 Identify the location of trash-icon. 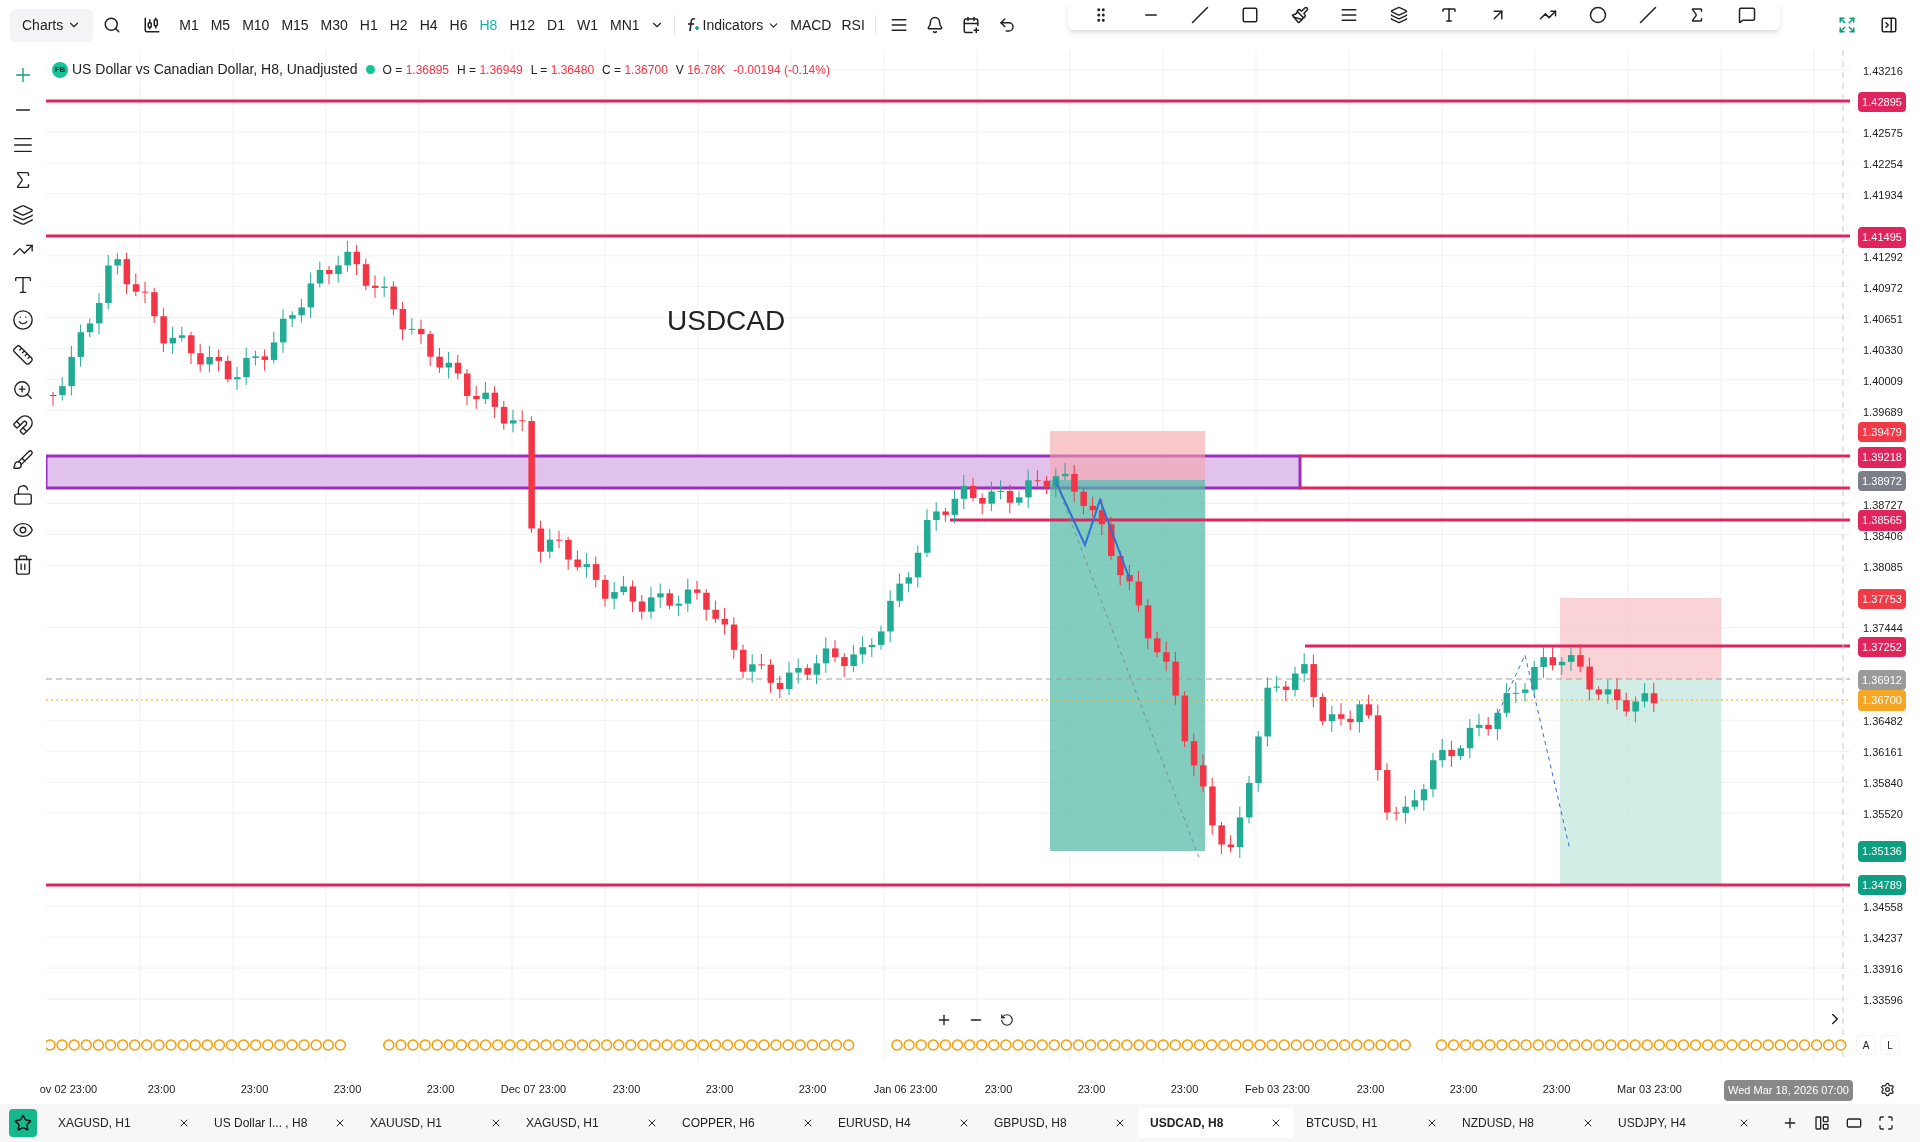
(23, 565).